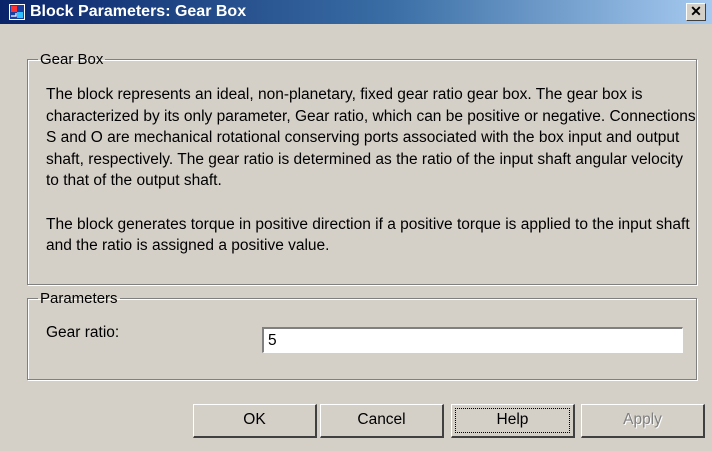 The image size is (712, 451). I want to click on gear-ratio-label: Gear ratio:, so click(83, 332).